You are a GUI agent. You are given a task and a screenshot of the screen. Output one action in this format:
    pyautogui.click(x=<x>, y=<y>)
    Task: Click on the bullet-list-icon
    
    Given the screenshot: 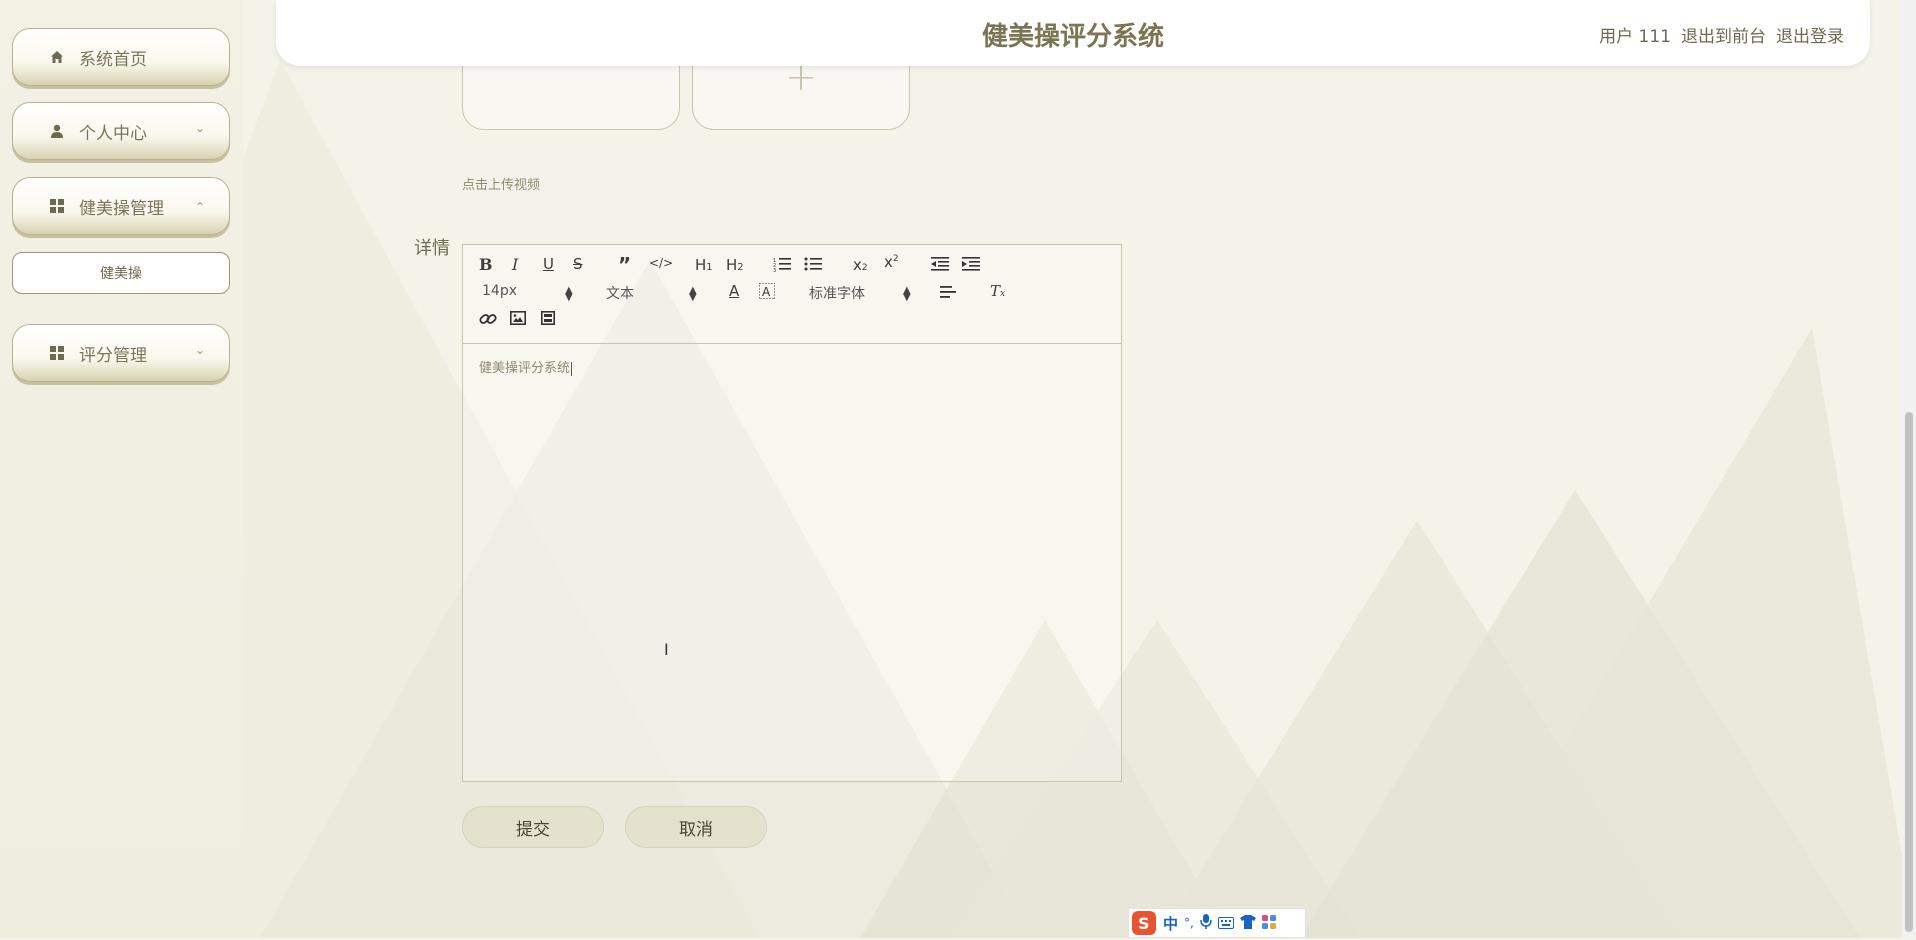 What is the action you would take?
    pyautogui.click(x=813, y=264)
    